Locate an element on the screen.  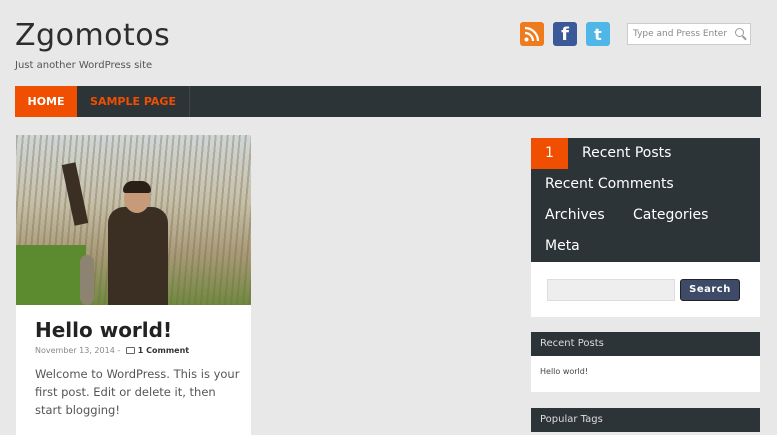
rss-icon is located at coordinates (532, 34).